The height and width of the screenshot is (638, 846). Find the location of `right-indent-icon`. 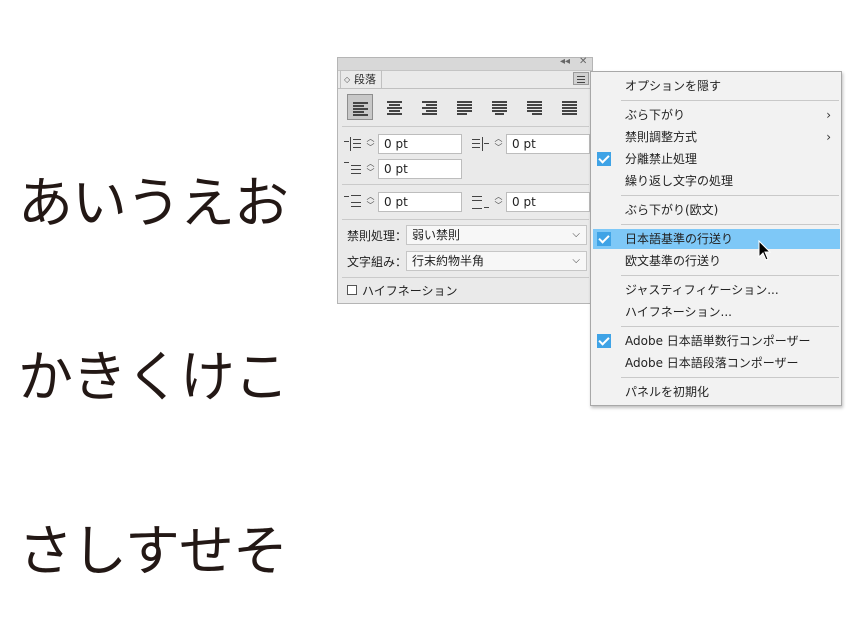

right-indent-icon is located at coordinates (481, 144).